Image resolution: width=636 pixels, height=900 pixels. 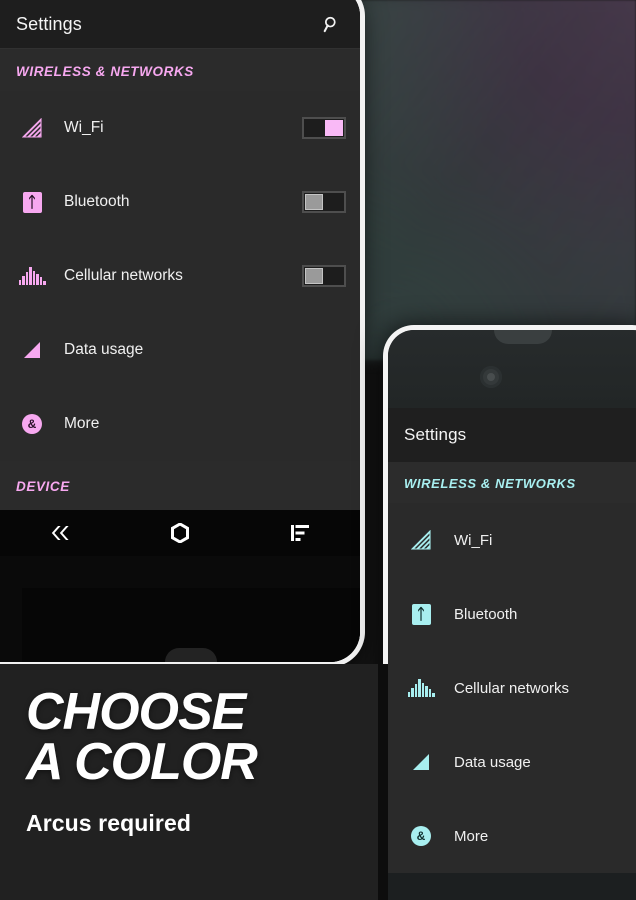 What do you see at coordinates (109, 822) in the screenshot?
I see `caption-subtitle: Arcus required` at bounding box center [109, 822].